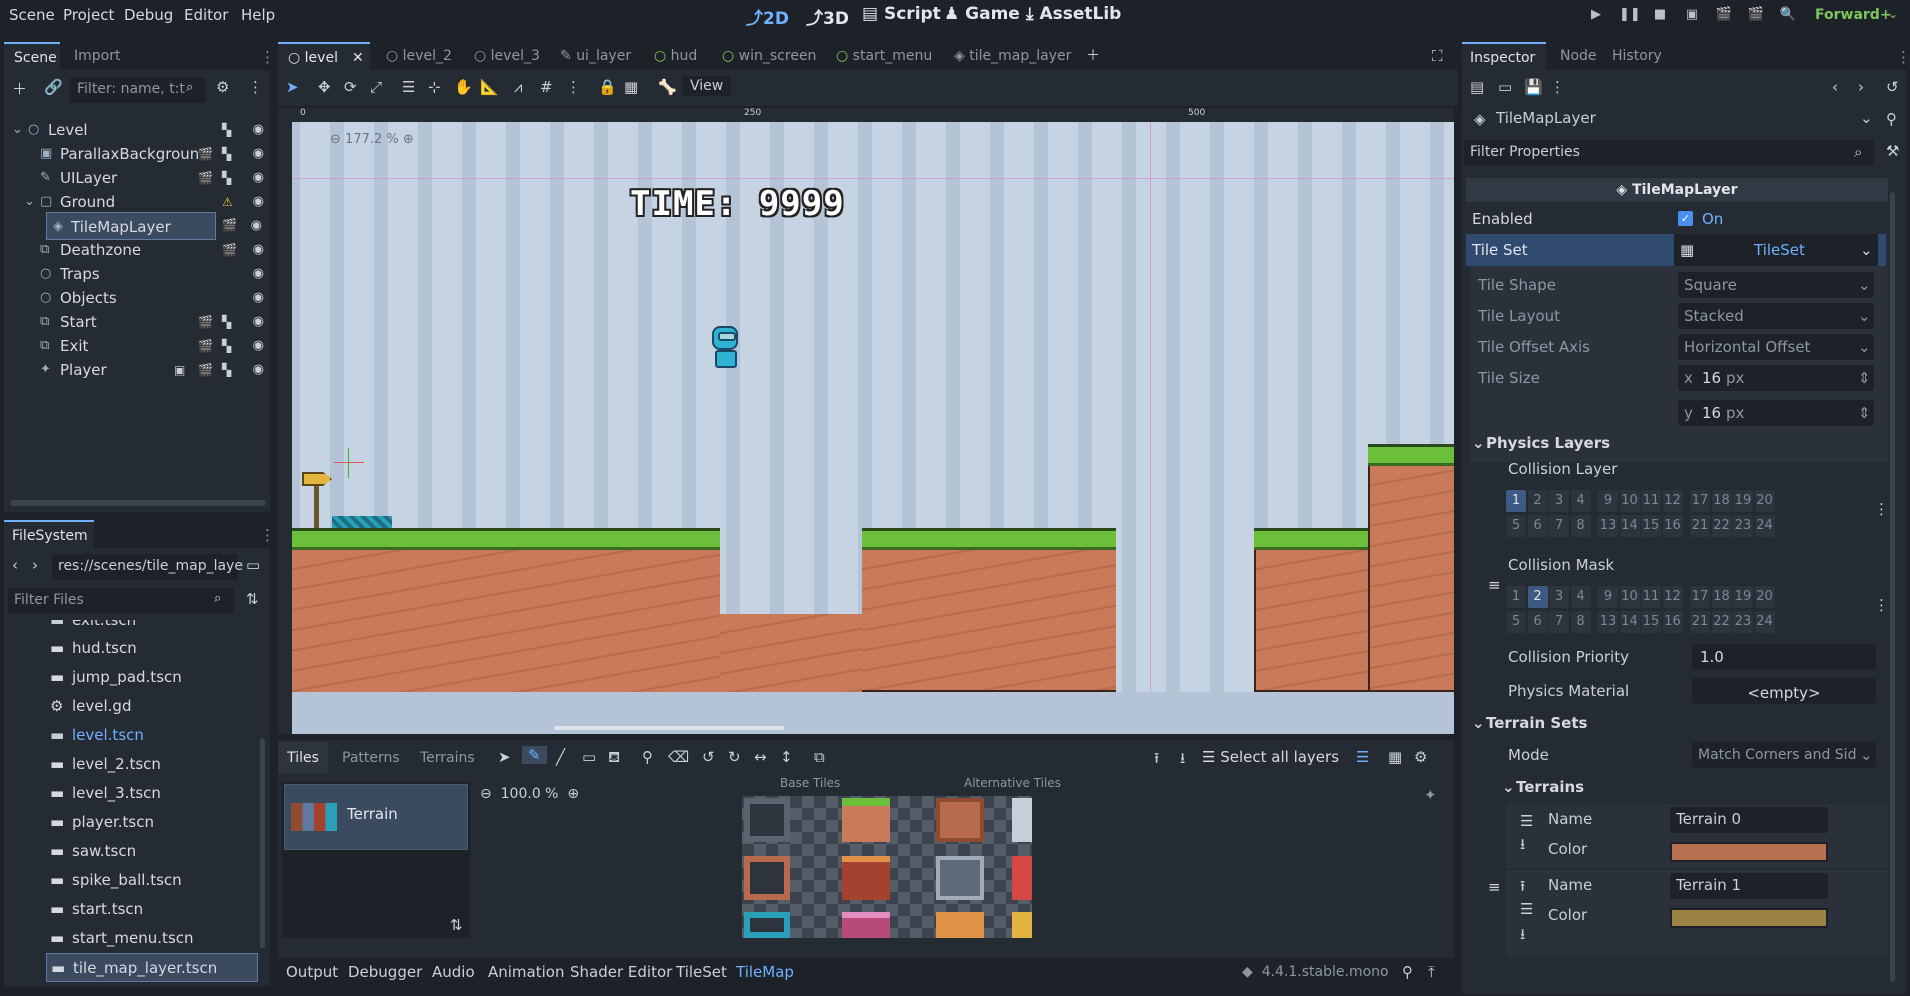 The width and height of the screenshot is (1910, 996). Describe the element at coordinates (560, 757) in the screenshot. I see `line-tool-icon: ╱` at that location.